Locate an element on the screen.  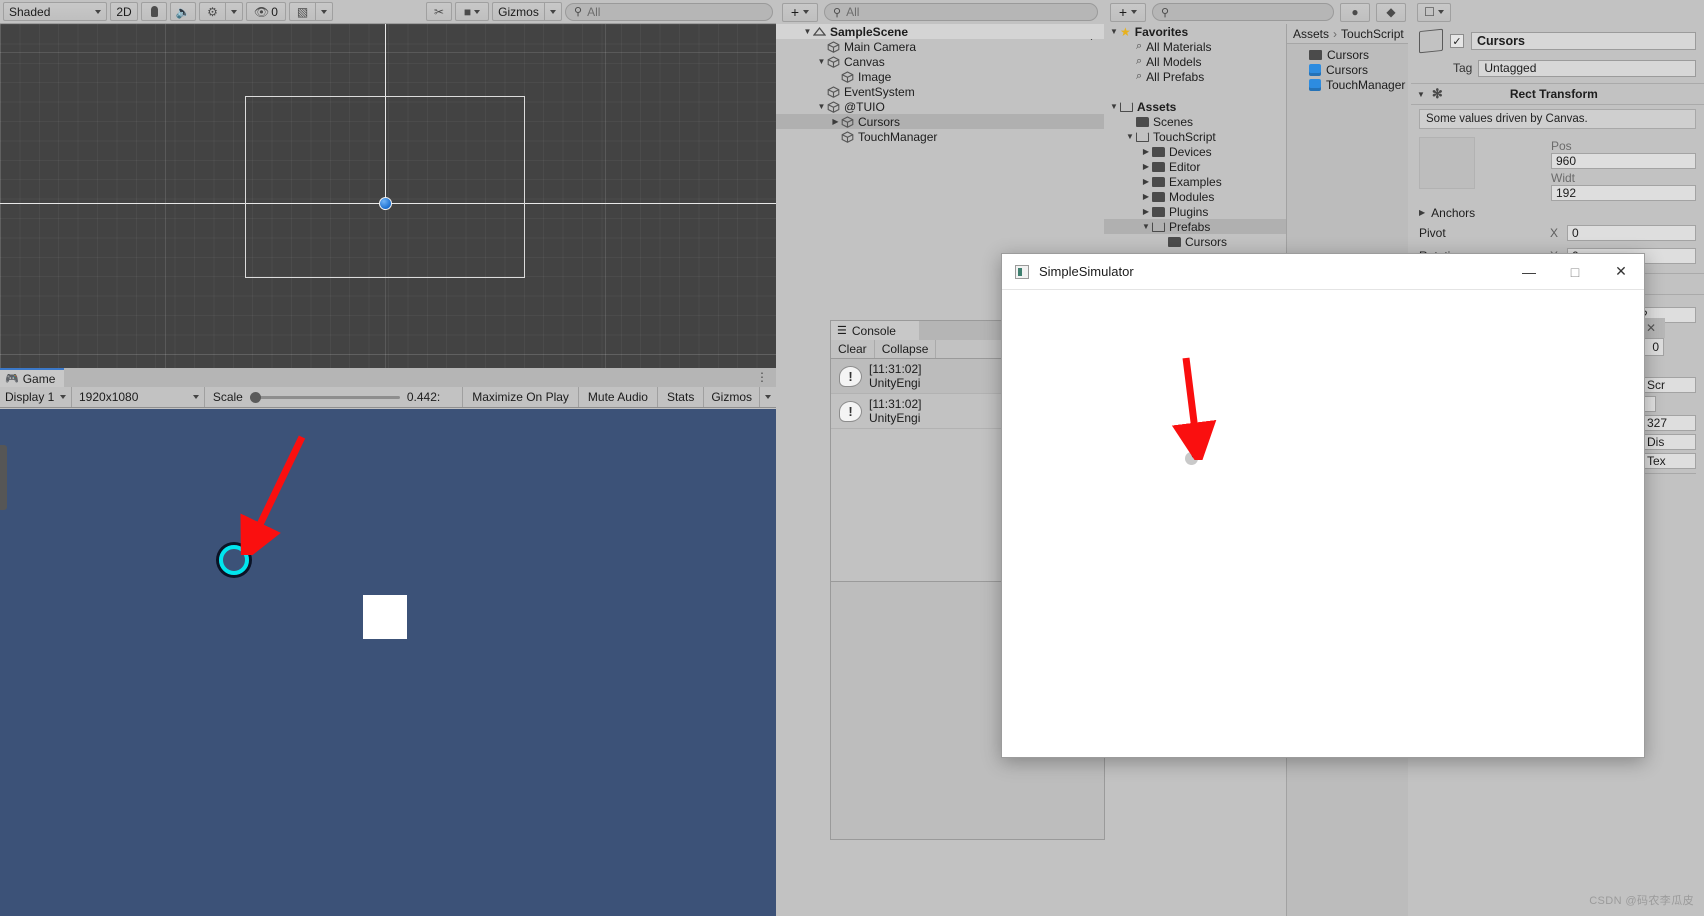
toggle-2d-button: 2D is located at coordinates (124, 11).